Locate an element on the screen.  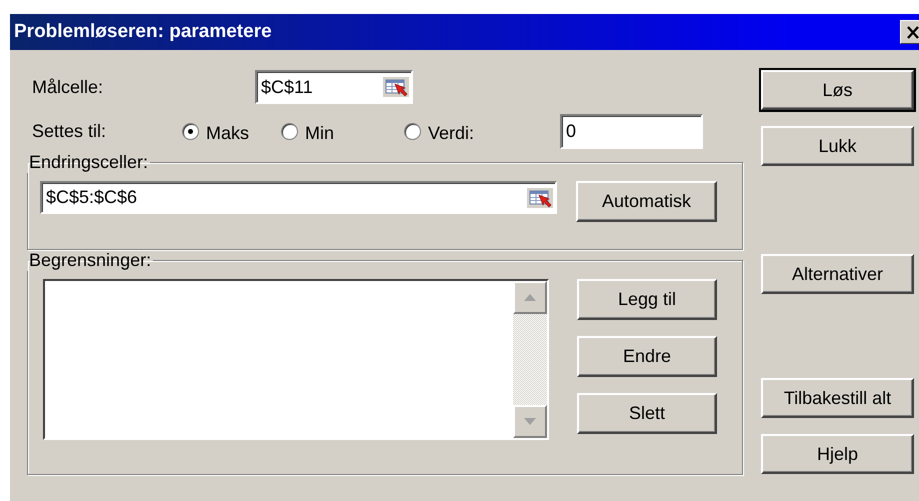
up-arrow-icon is located at coordinates (530, 297).